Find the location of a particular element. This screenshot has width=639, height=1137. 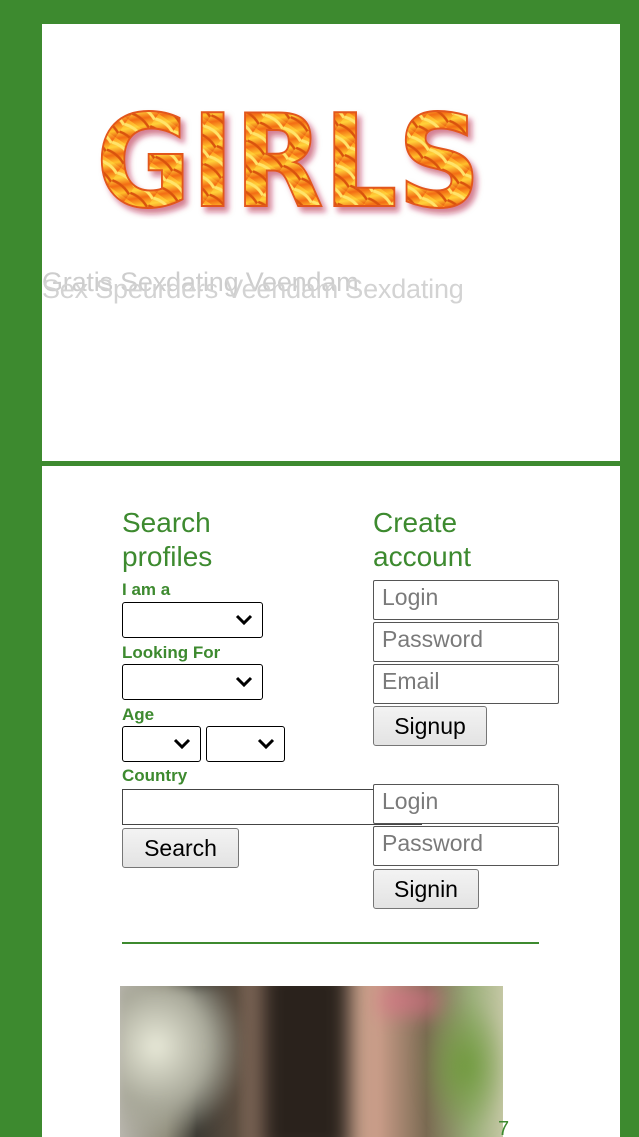

i-am-label: I am a is located at coordinates (146, 589).